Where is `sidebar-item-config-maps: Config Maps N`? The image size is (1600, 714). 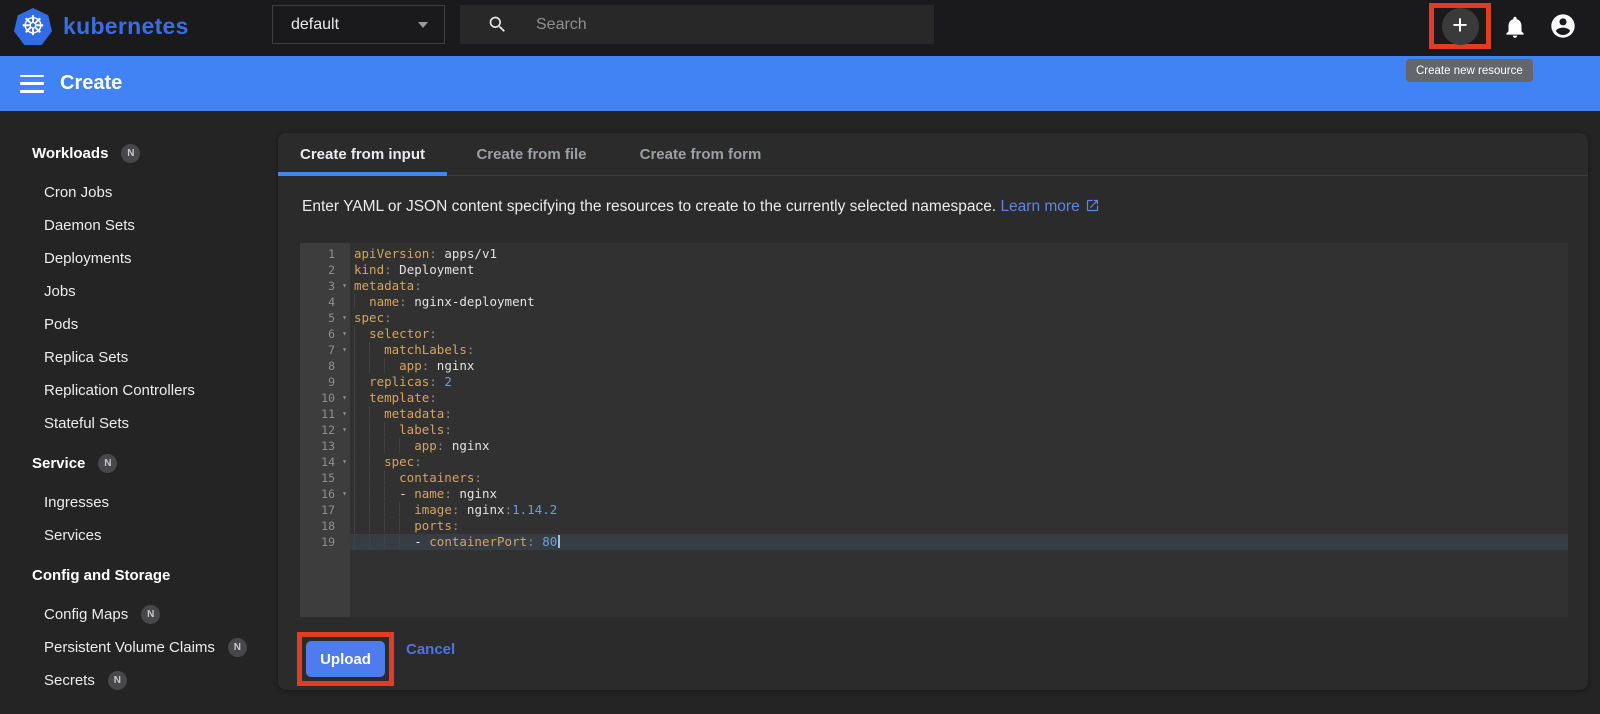 sidebar-item-config-maps: Config Maps N is located at coordinates (139, 614).